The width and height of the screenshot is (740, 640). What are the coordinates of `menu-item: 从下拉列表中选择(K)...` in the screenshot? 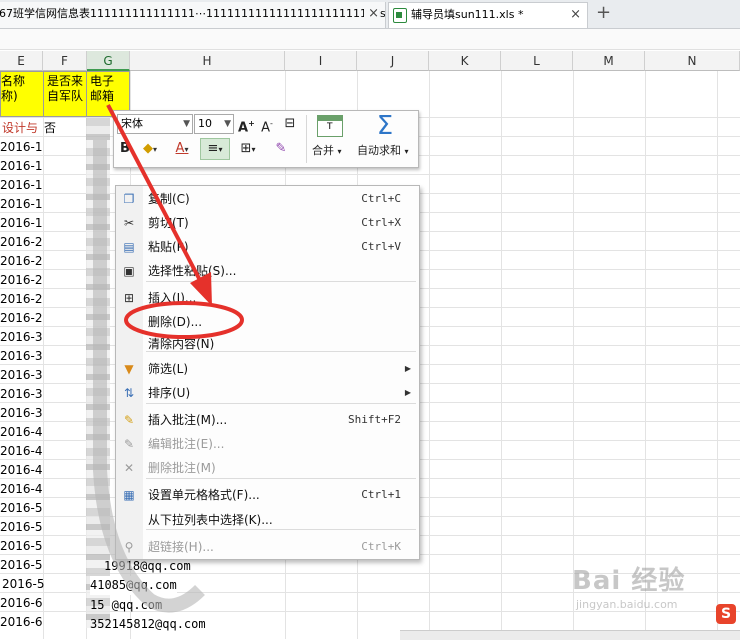 It's located at (267, 520).